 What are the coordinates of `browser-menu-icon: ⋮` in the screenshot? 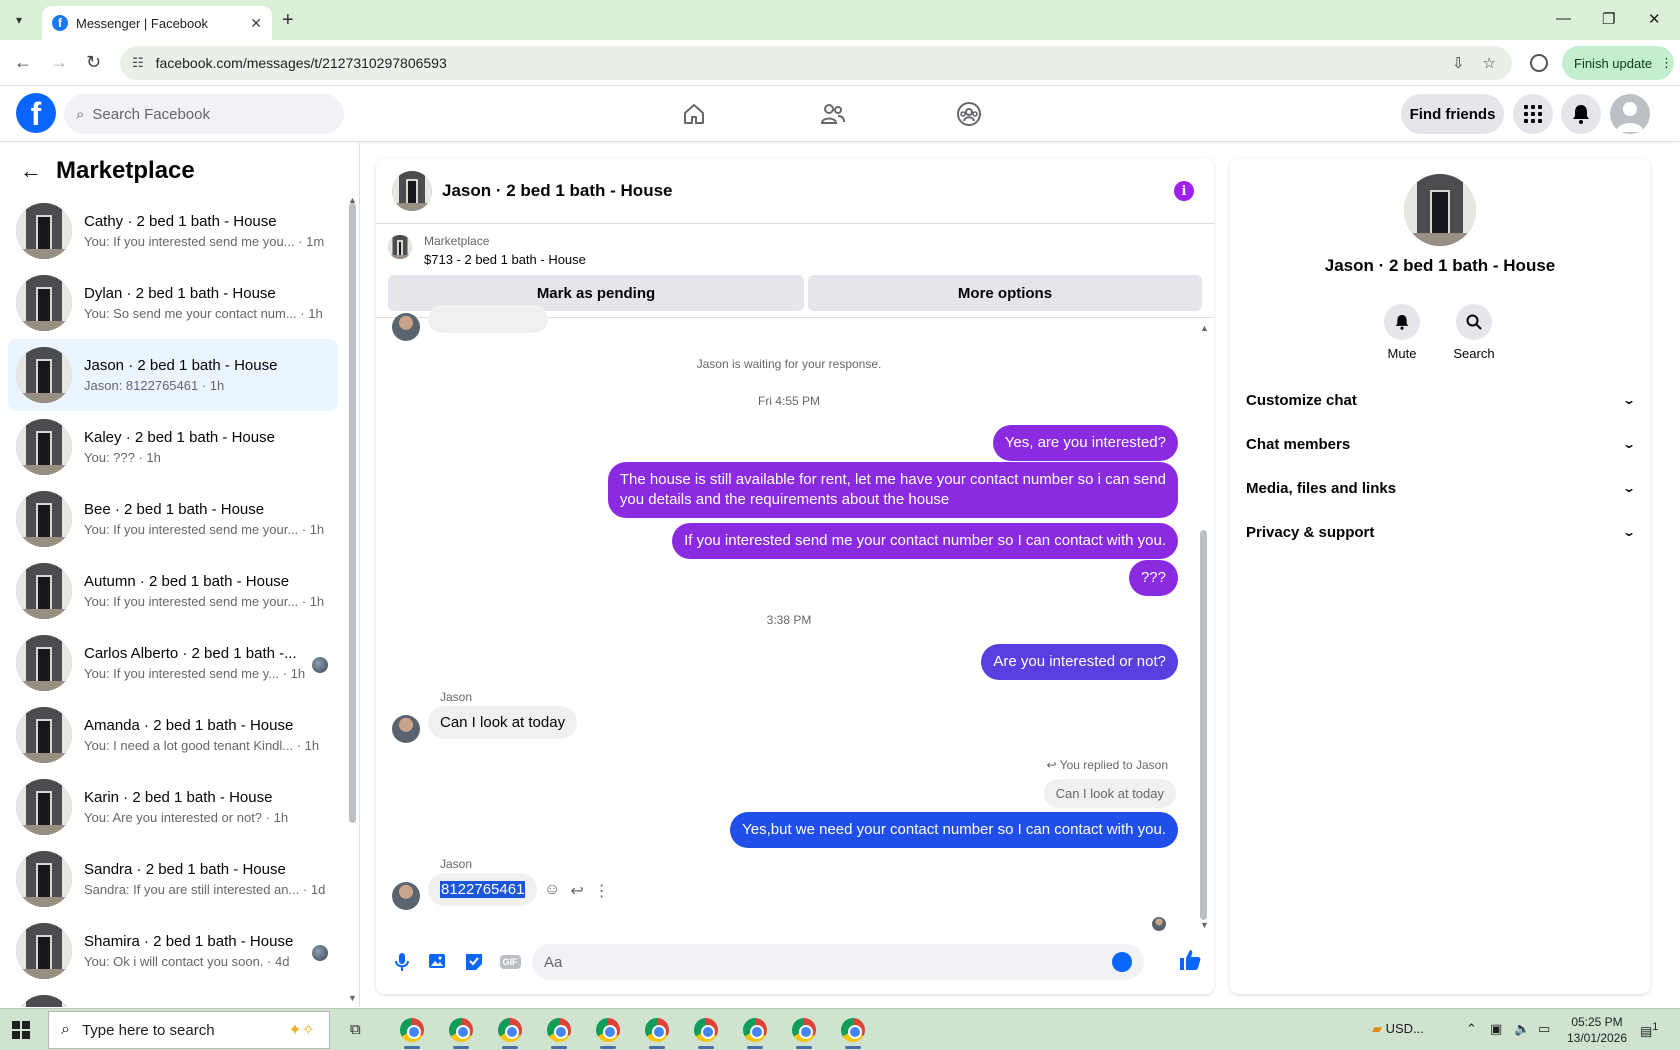 It's located at (1666, 63).